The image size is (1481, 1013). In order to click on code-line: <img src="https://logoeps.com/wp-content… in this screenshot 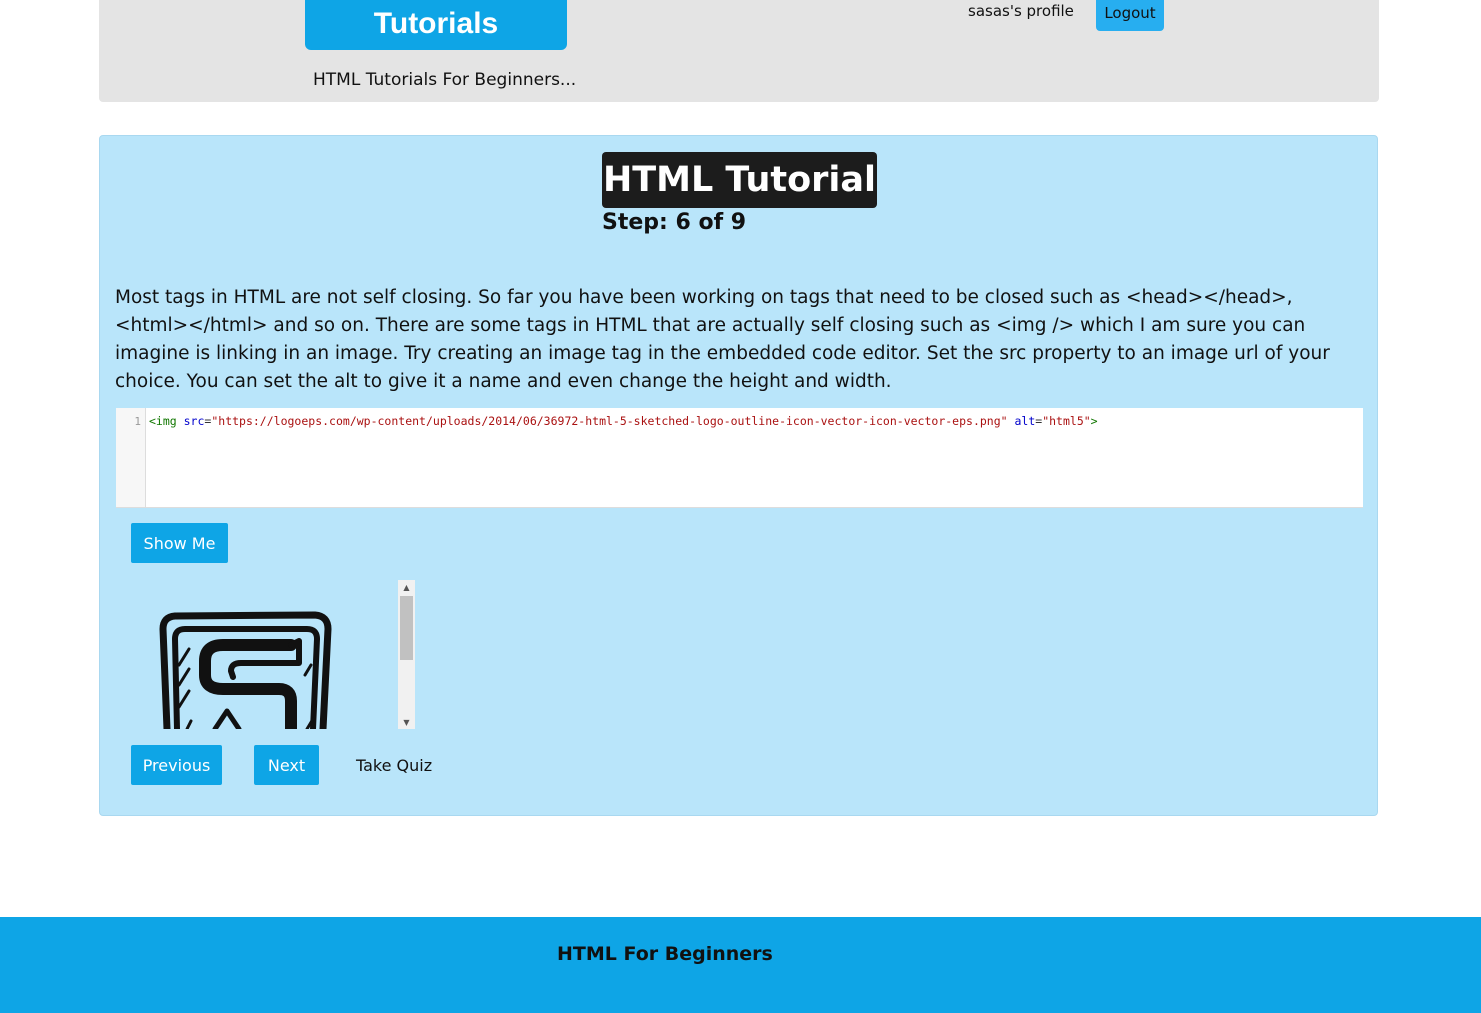, I will do `click(623, 421)`.